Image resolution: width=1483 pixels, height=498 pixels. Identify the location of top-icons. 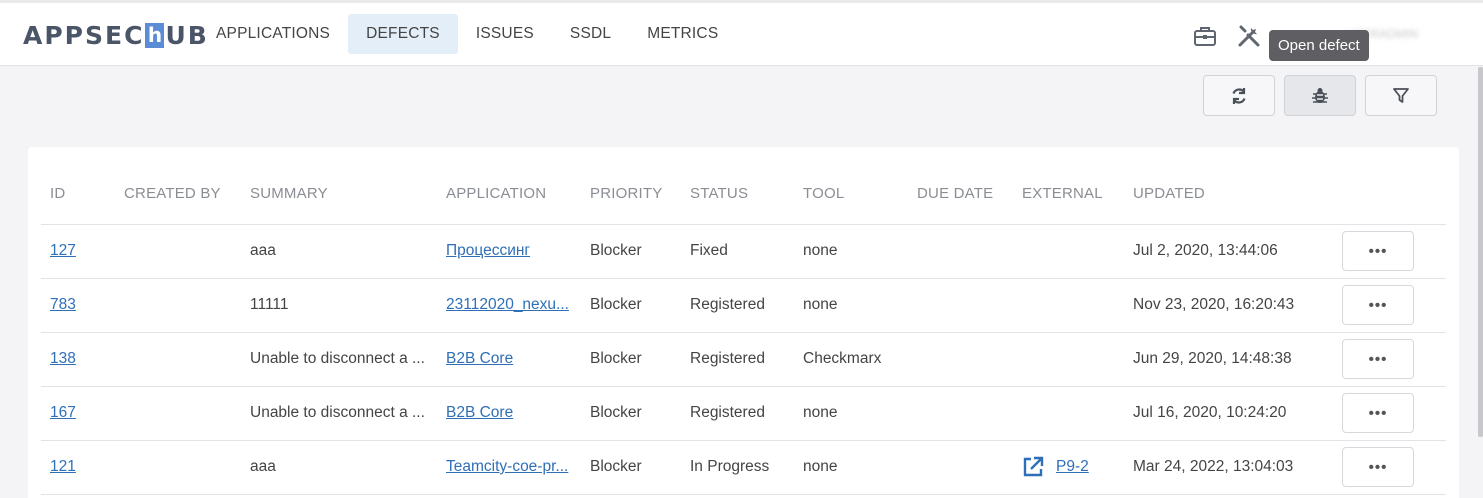
(1236, 36).